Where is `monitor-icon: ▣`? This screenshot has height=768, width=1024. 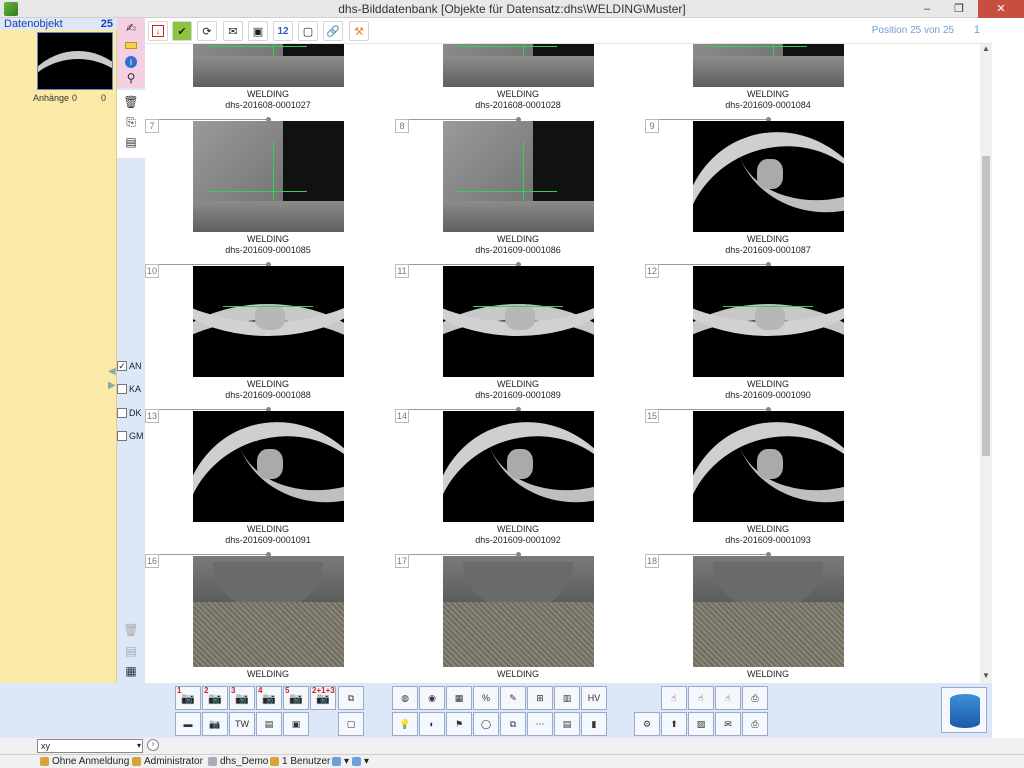
monitor-icon: ▣ is located at coordinates (258, 31).